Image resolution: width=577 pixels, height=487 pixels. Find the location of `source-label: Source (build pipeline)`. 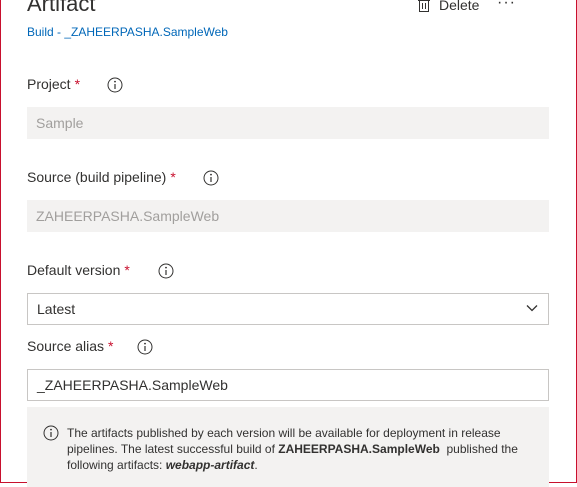

source-label: Source (build pipeline) is located at coordinates (97, 177).